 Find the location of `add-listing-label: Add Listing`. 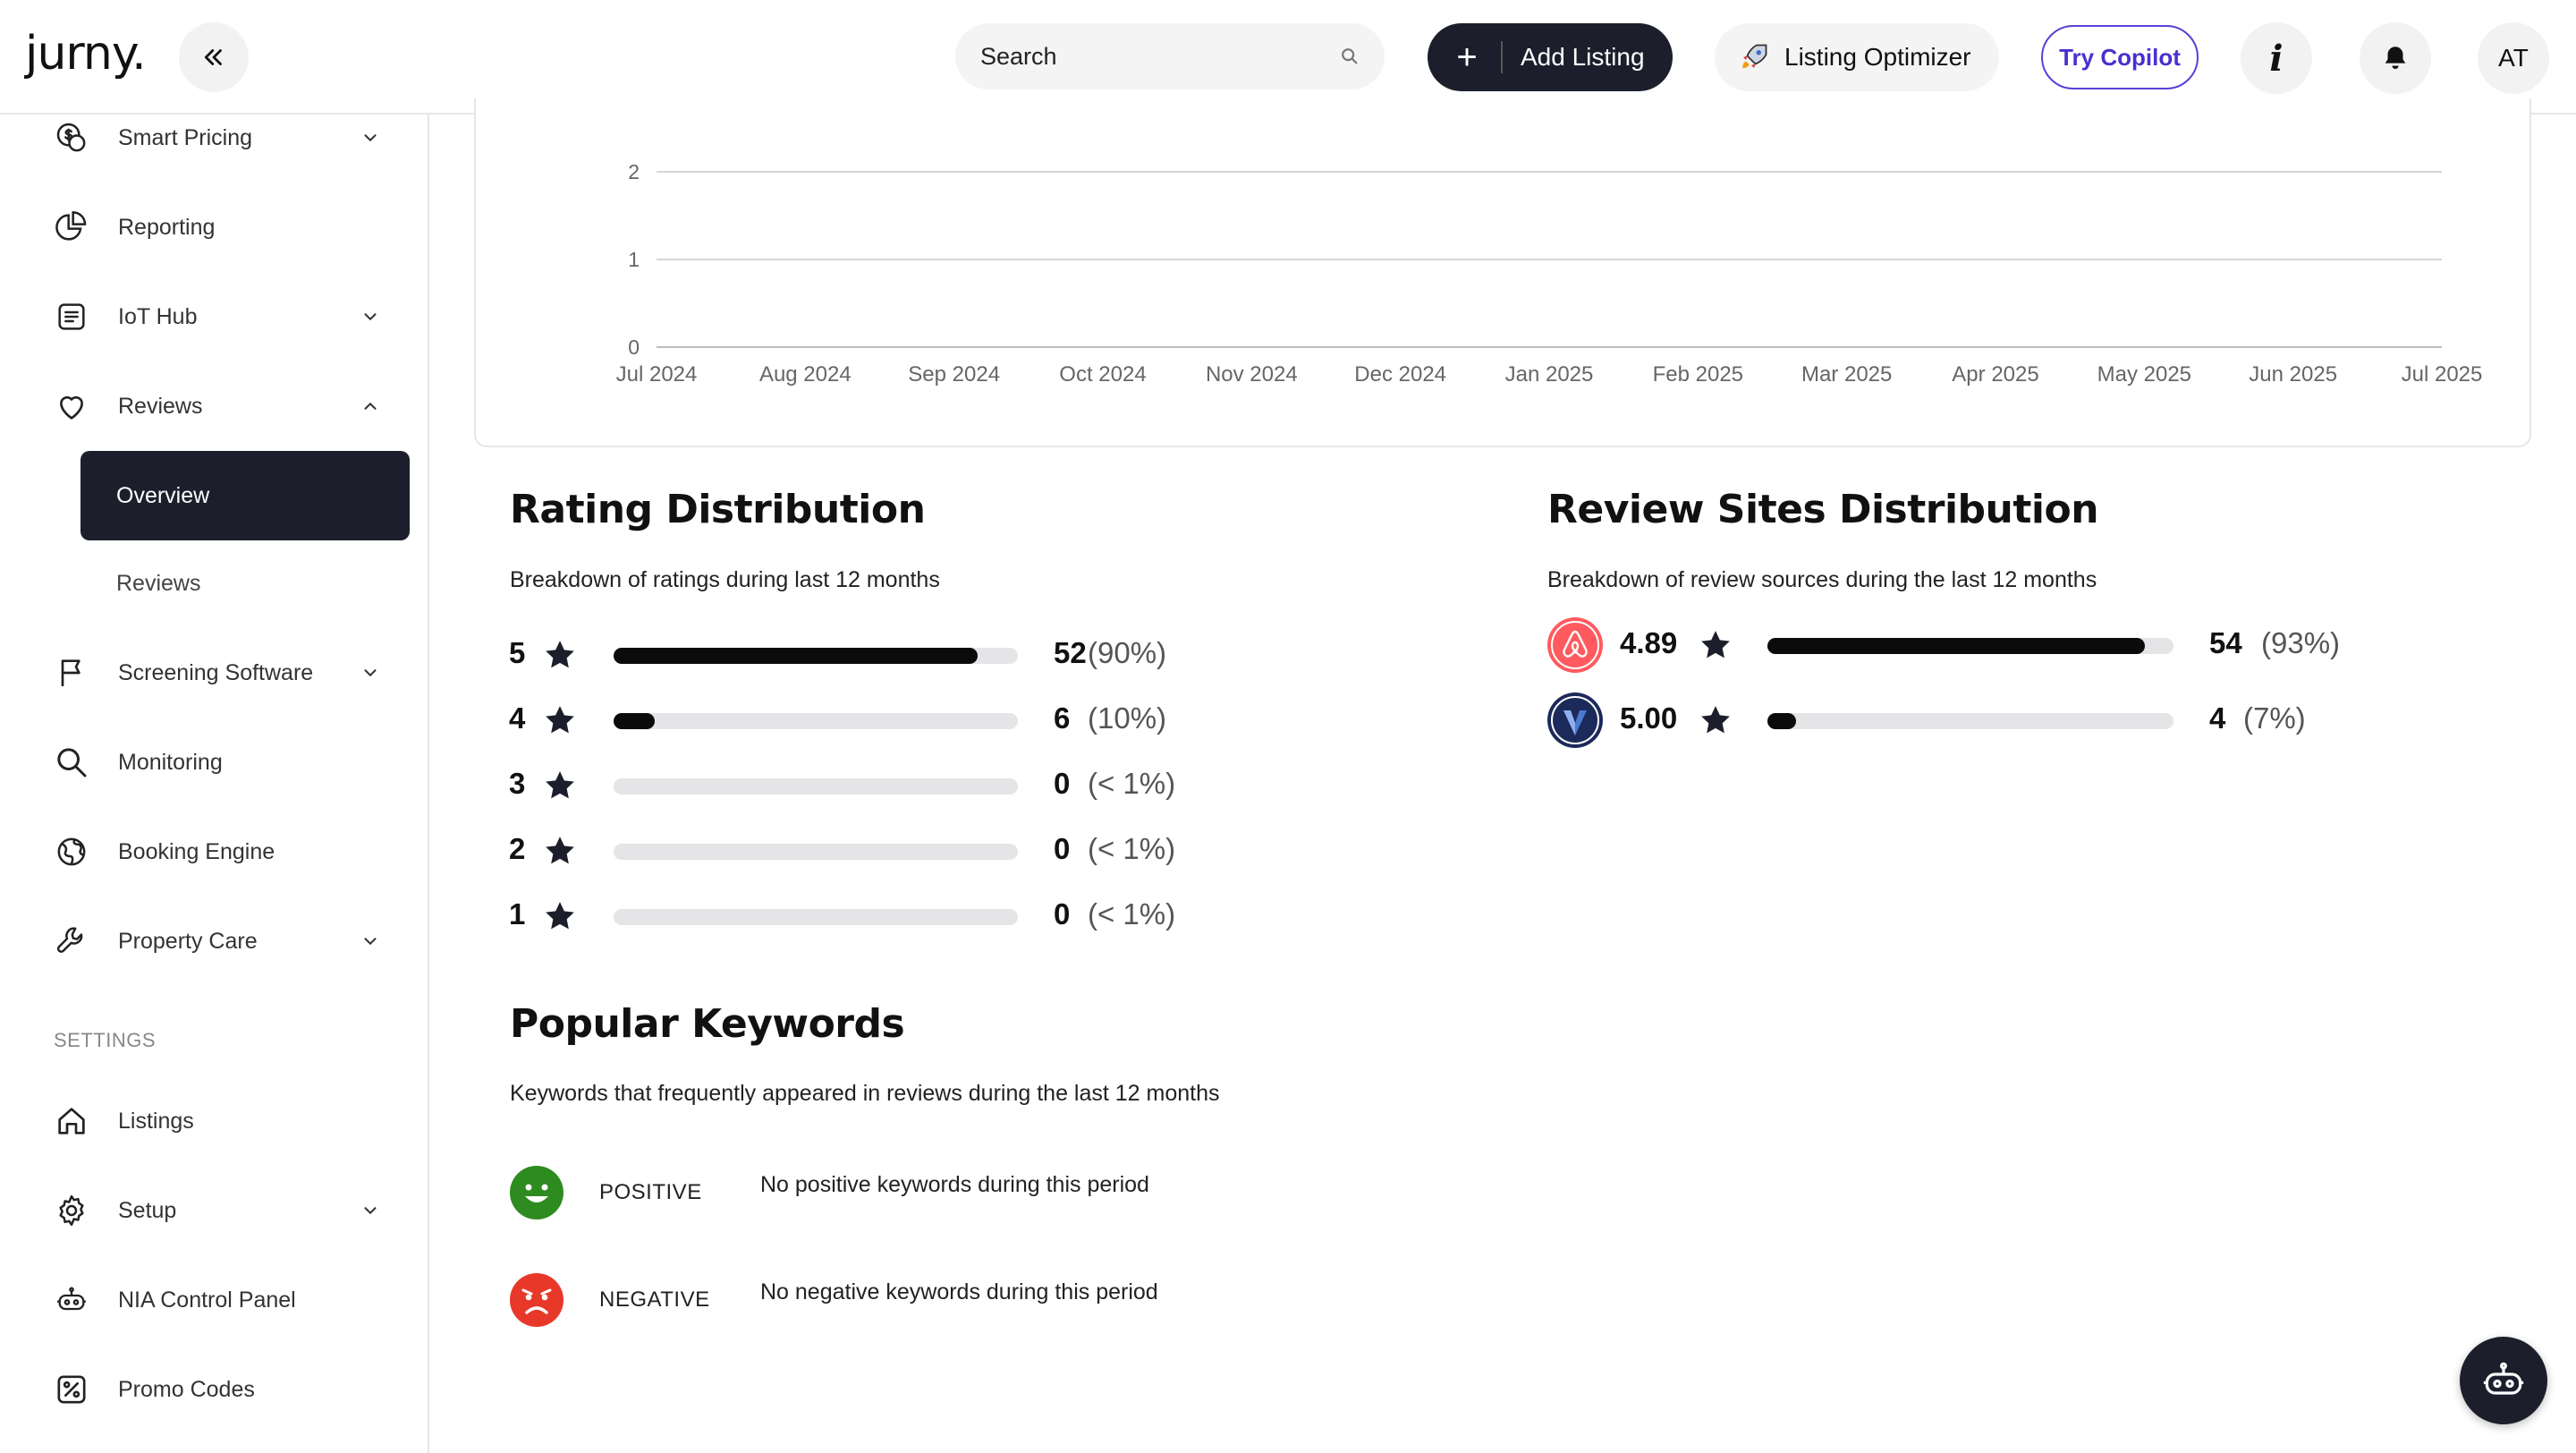

add-listing-label: Add Listing is located at coordinates (1583, 57).